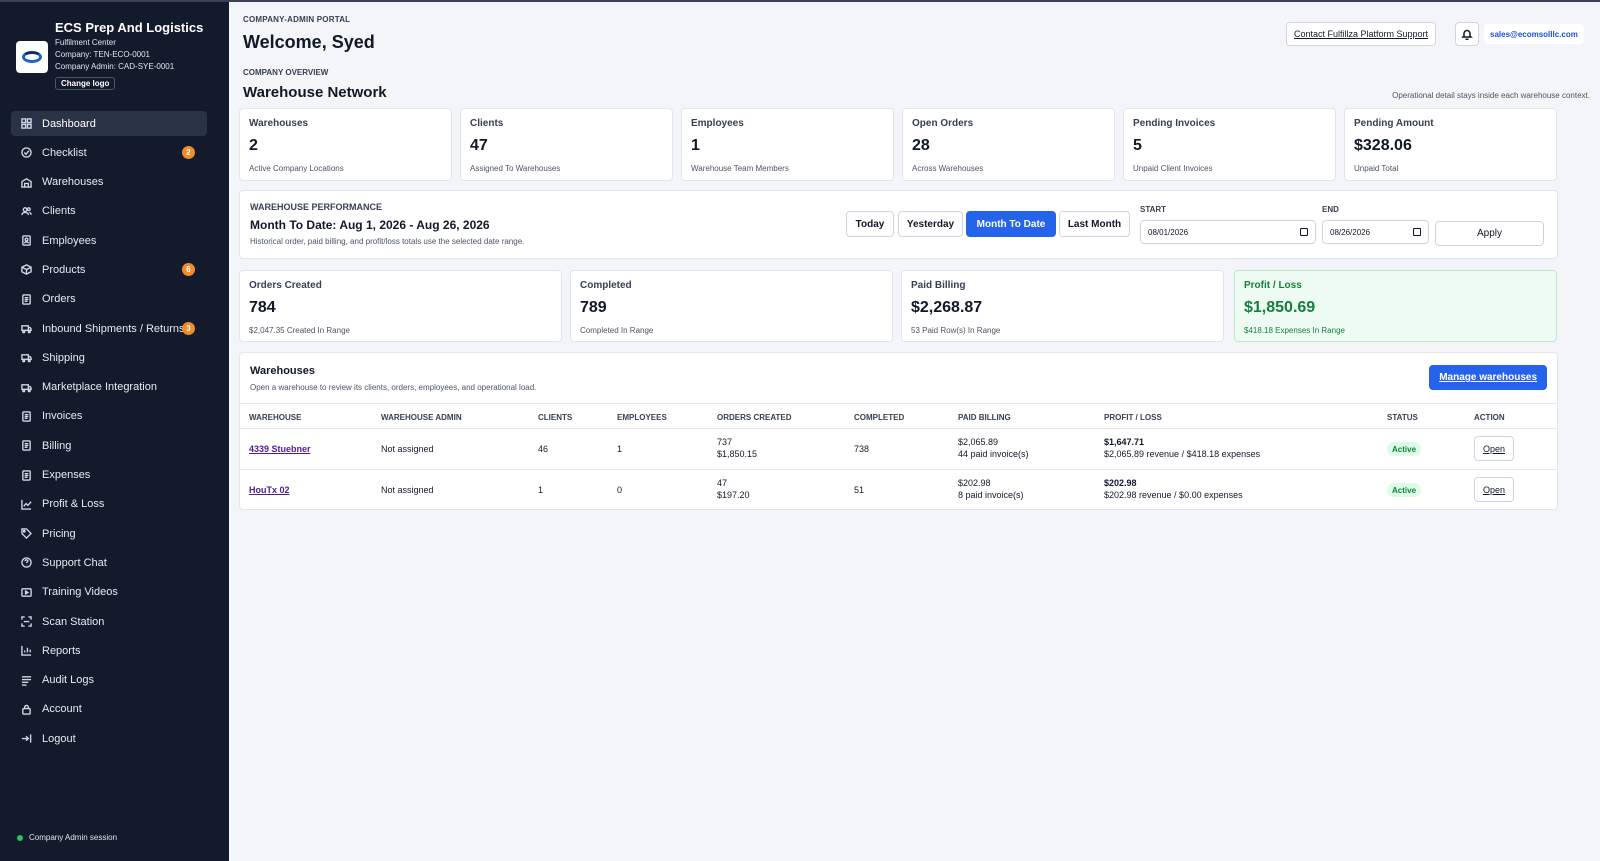 This screenshot has width=1600, height=861. What do you see at coordinates (991, 489) in the screenshot?
I see `paid-billing: $202.98 8 paid invoice(s)` at bounding box center [991, 489].